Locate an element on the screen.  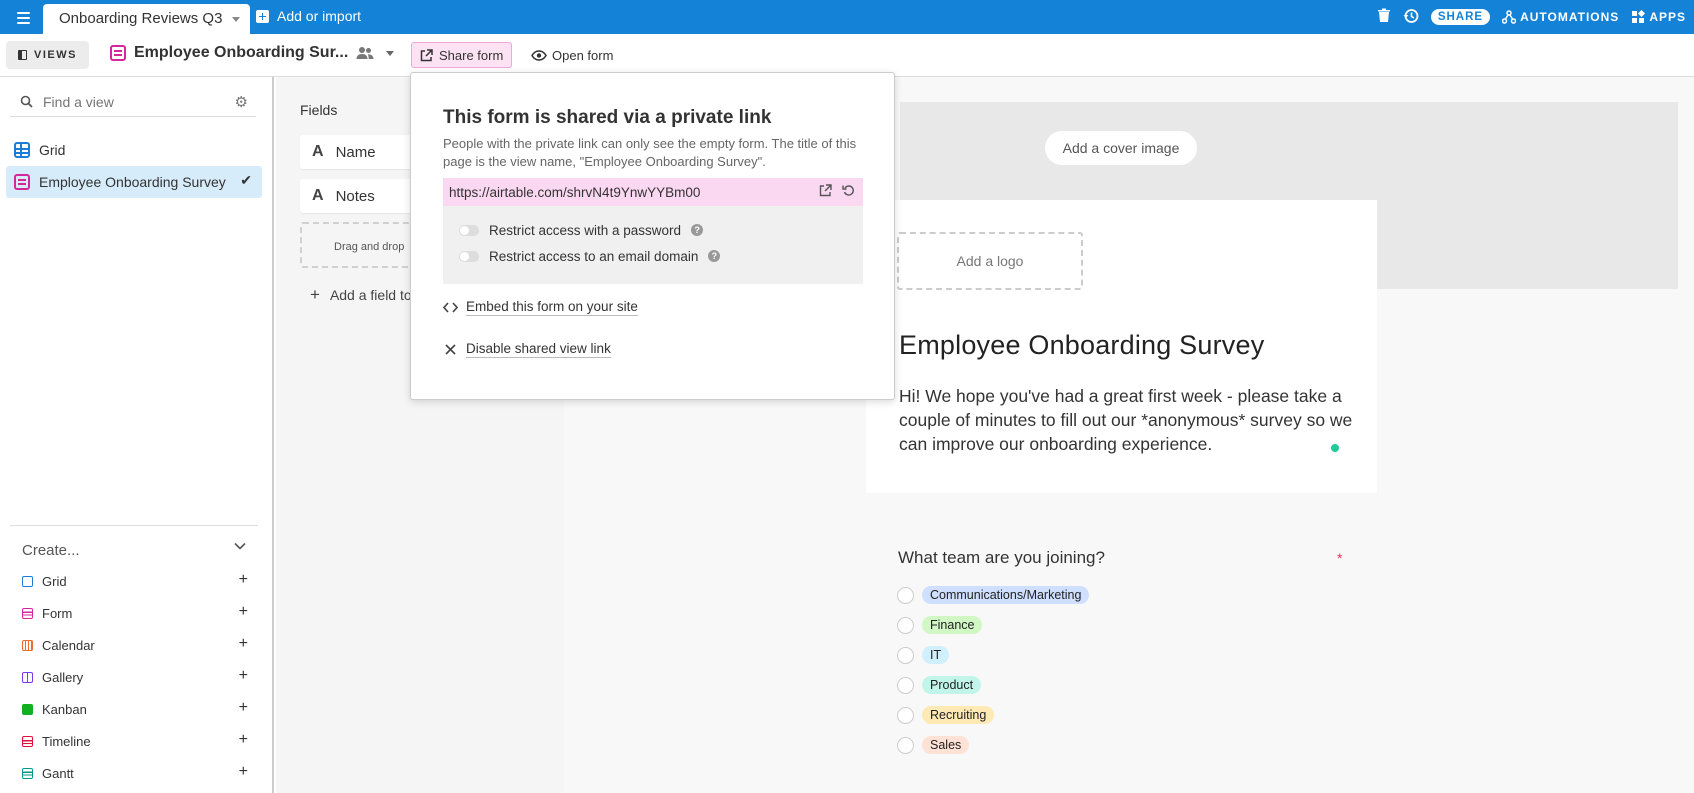
view-item-label: Employee Onboarding Survey is located at coordinates (132, 182).